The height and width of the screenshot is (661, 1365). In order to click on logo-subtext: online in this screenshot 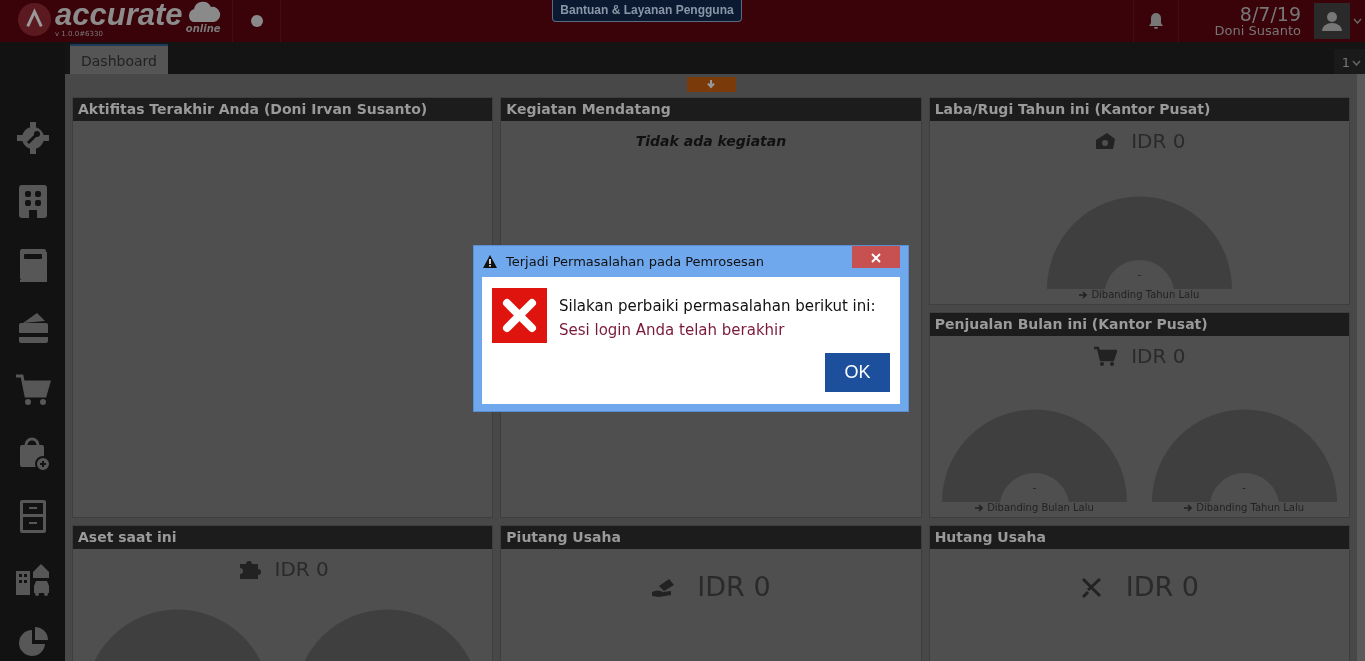, I will do `click(203, 29)`.